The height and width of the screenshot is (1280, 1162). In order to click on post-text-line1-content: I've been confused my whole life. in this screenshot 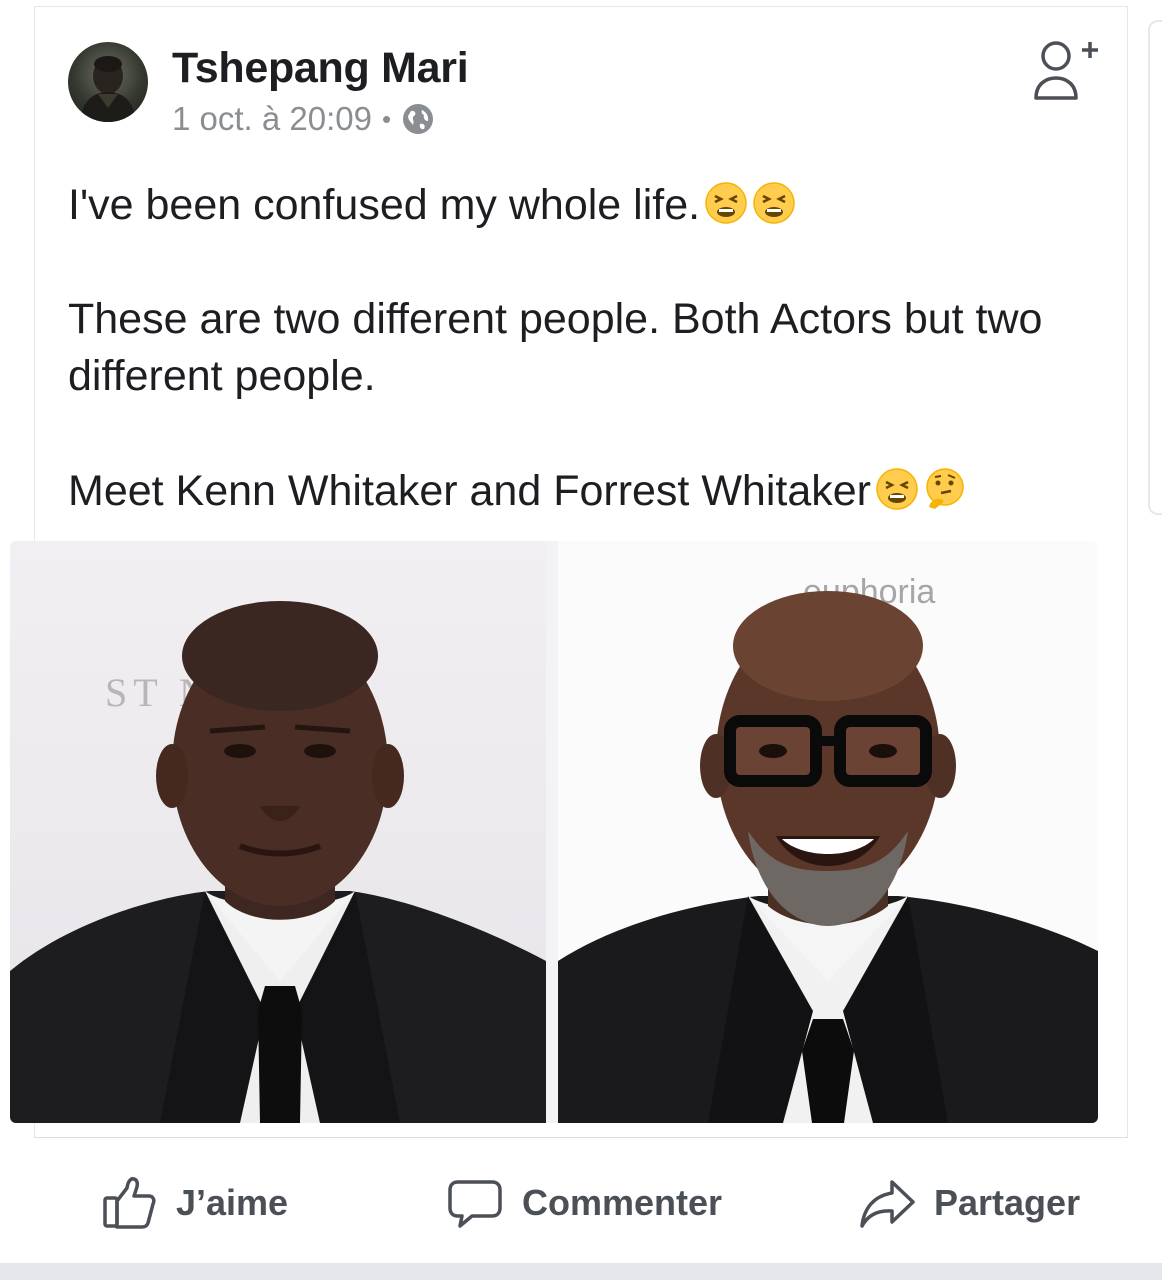, I will do `click(384, 205)`.